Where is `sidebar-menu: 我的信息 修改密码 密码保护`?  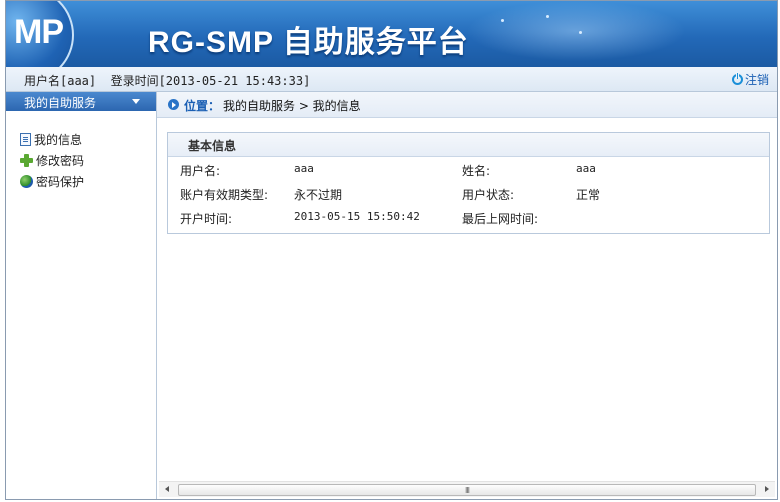
sidebar-menu: 我的信息 修改密码 密码保护 is located at coordinates (52, 160).